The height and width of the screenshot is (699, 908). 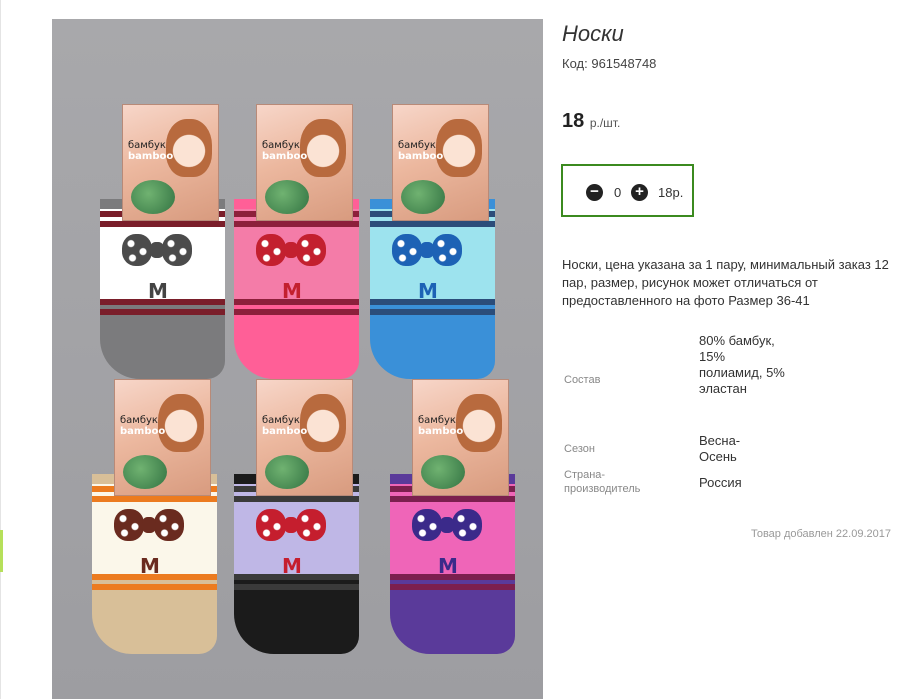 I want to click on minus-icon: −, so click(x=594, y=192).